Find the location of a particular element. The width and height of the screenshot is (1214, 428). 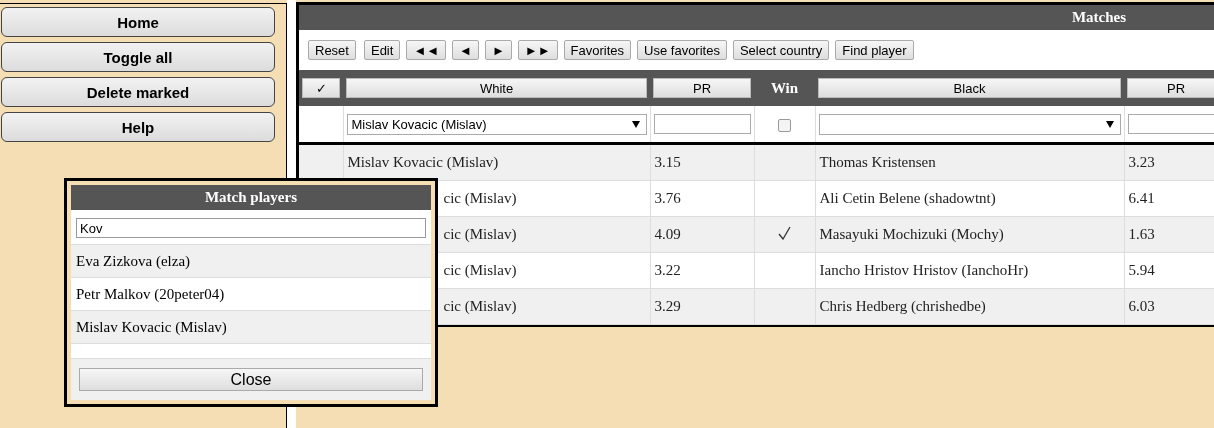

sidebar-button: Delete marked is located at coordinates (138, 92).